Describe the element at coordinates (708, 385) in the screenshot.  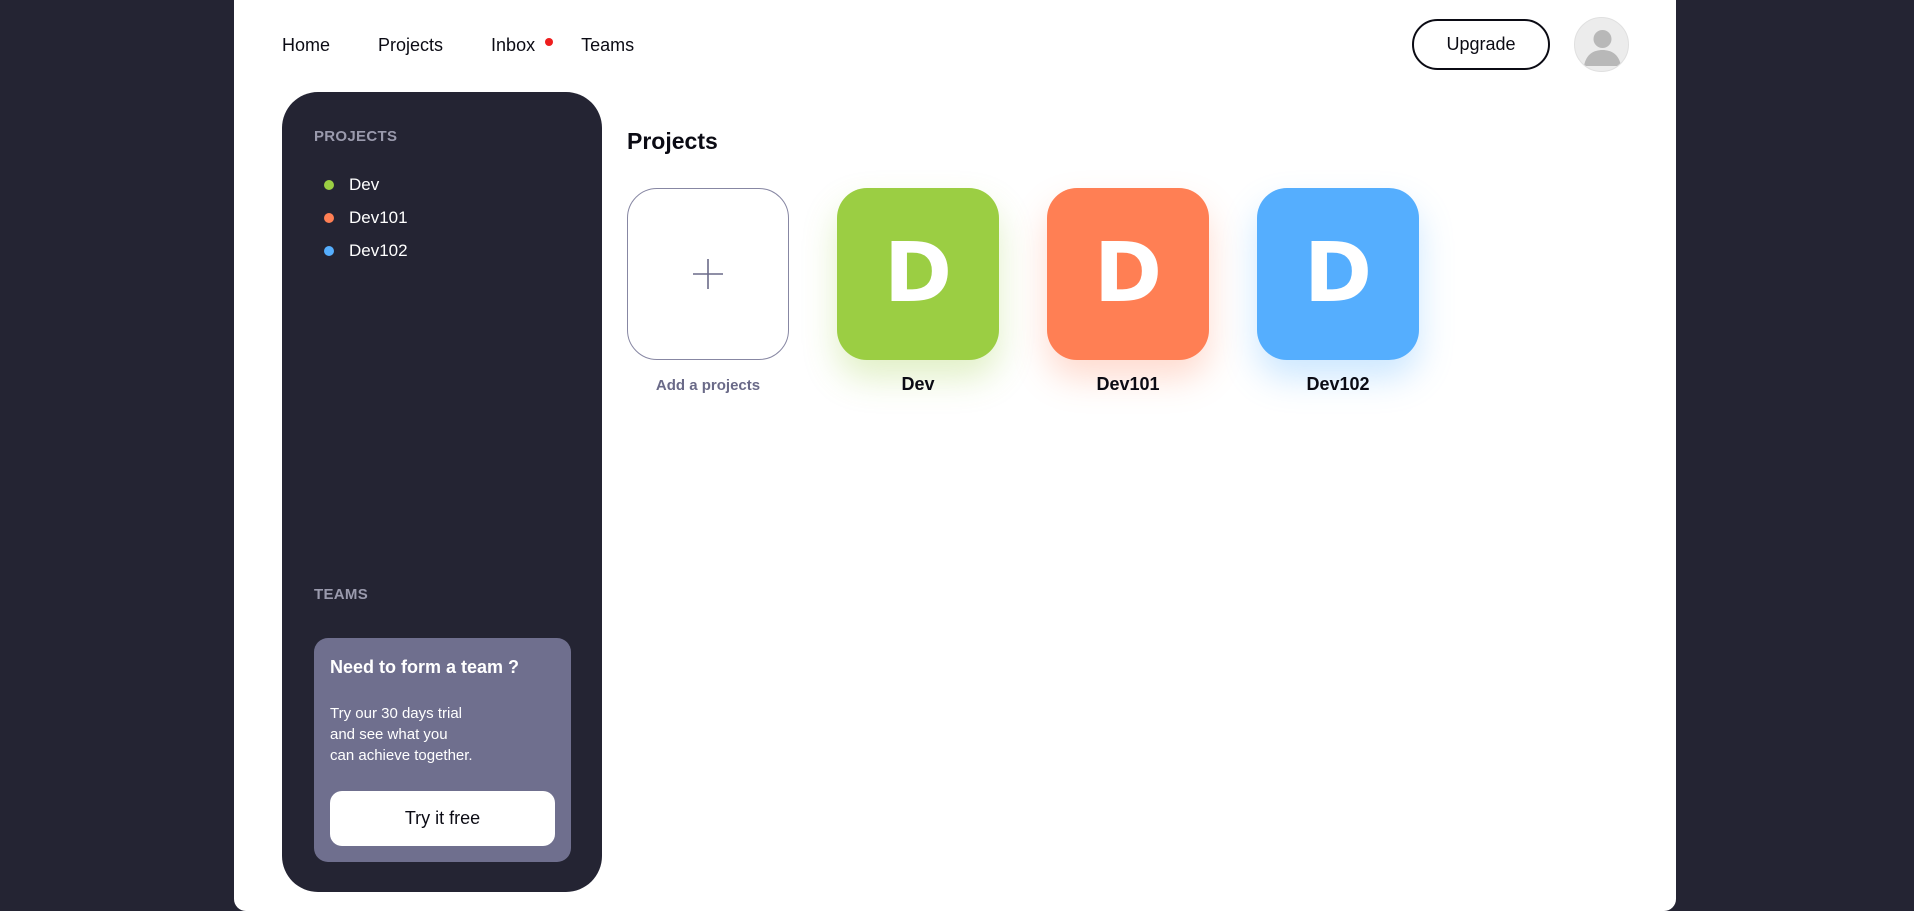
I see `add-project-label: Add a projects` at that location.